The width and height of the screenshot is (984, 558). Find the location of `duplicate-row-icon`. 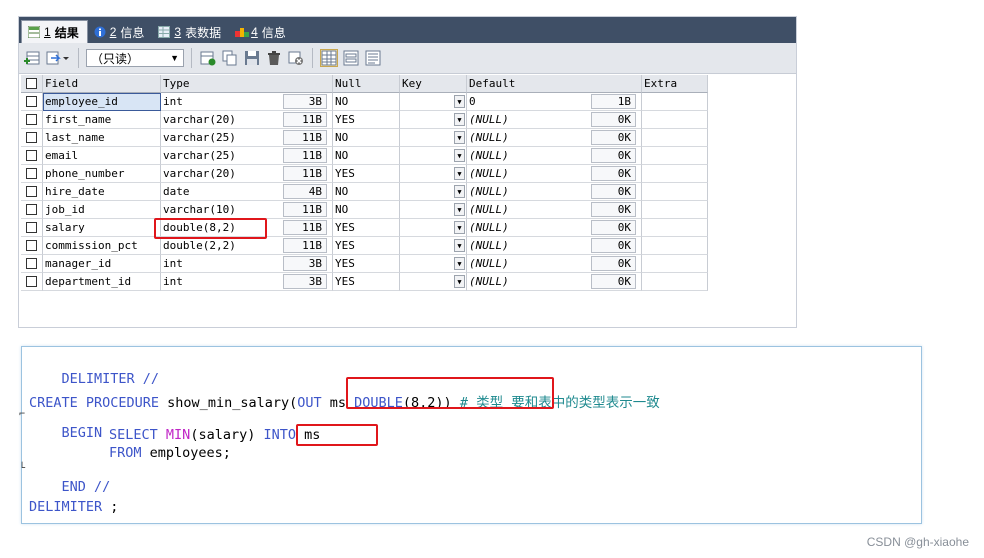

duplicate-row-icon is located at coordinates (230, 58).